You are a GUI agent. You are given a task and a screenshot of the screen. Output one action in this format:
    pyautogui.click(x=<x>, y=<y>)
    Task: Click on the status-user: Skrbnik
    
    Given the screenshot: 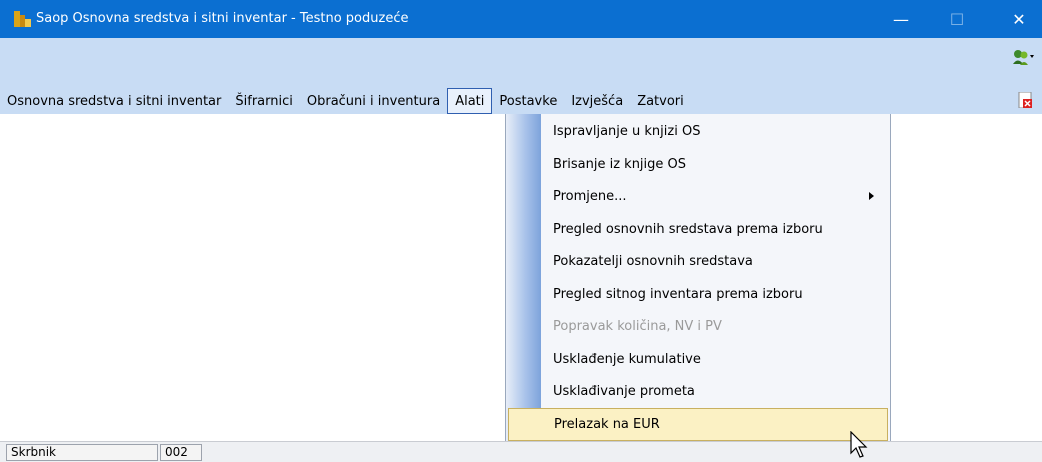 What is the action you would take?
    pyautogui.click(x=82, y=452)
    